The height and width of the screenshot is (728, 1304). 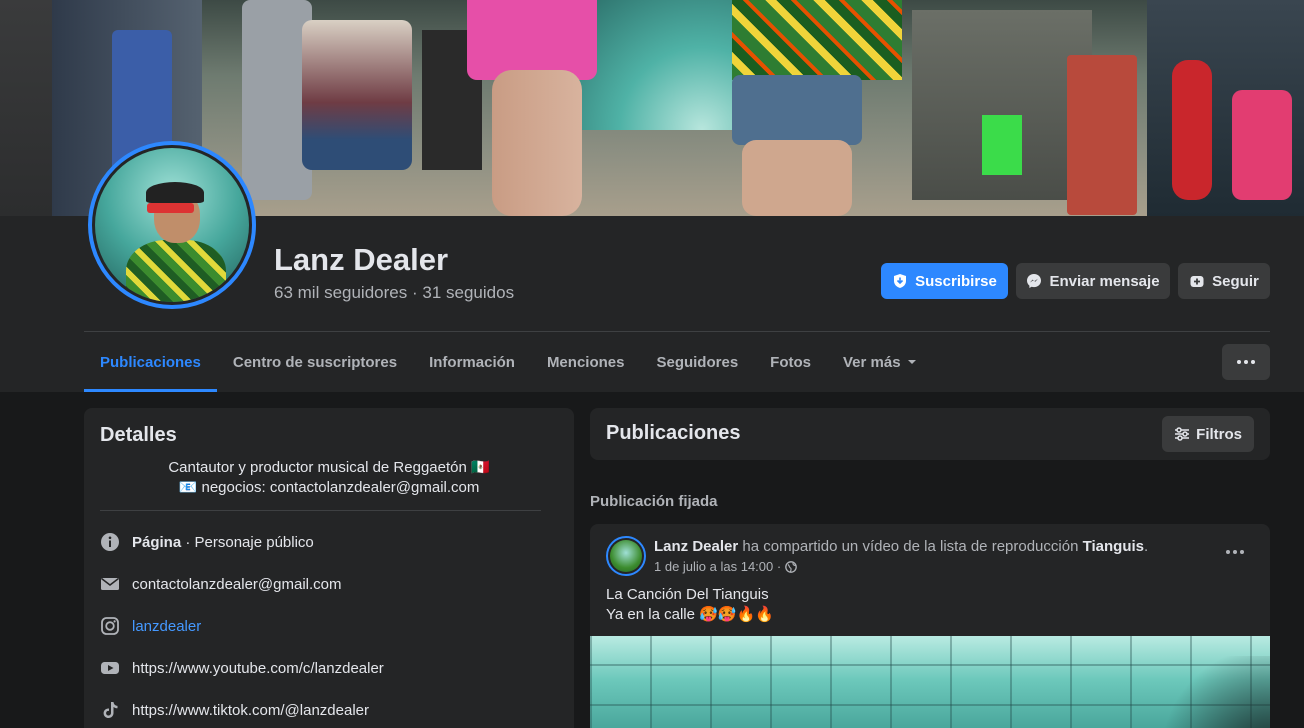 I want to click on tab-ver-mas: Ver más, so click(x=880, y=362).